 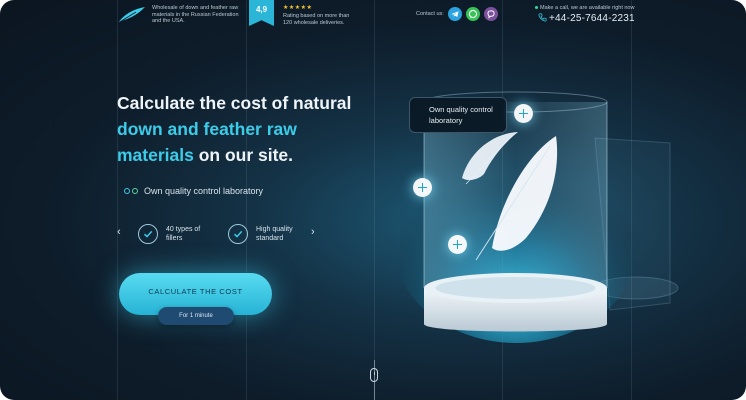 What do you see at coordinates (592, 18) in the screenshot?
I see `phone-number-link: +44-25-7644-2231` at bounding box center [592, 18].